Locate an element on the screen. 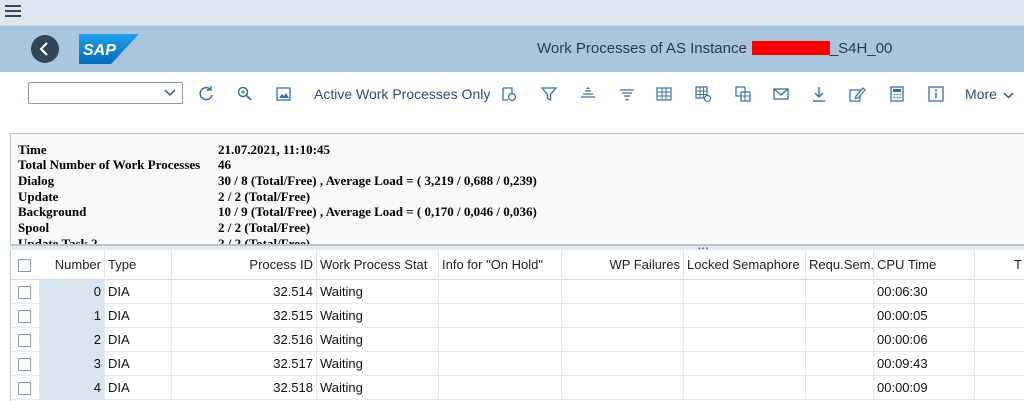  info-label: Background is located at coordinates (52, 211).